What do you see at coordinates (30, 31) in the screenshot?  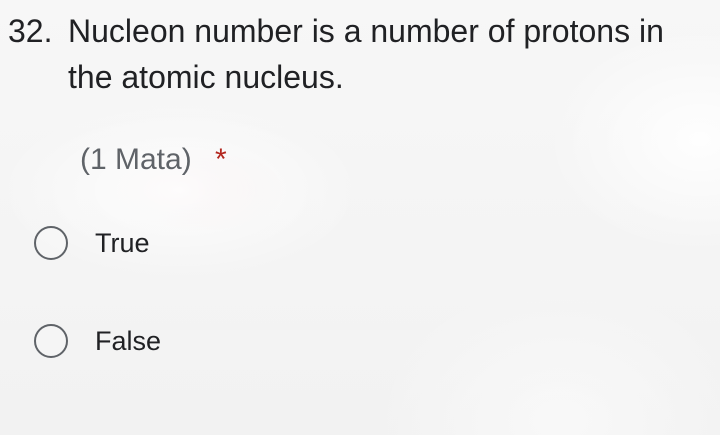 I see `question-number: 32.` at bounding box center [30, 31].